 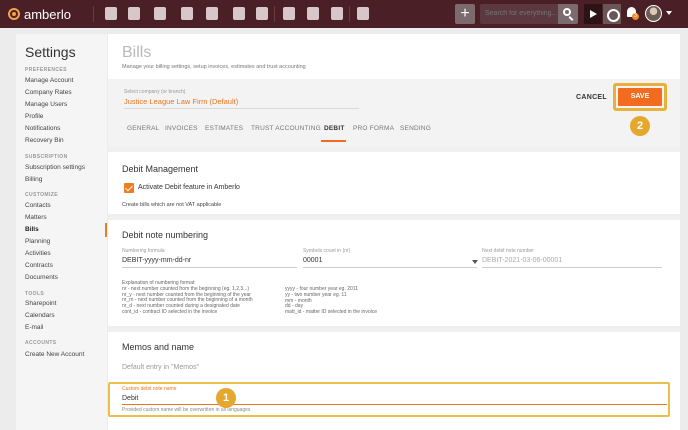 What do you see at coordinates (333, 141) in the screenshot?
I see `active-tab-underline` at bounding box center [333, 141].